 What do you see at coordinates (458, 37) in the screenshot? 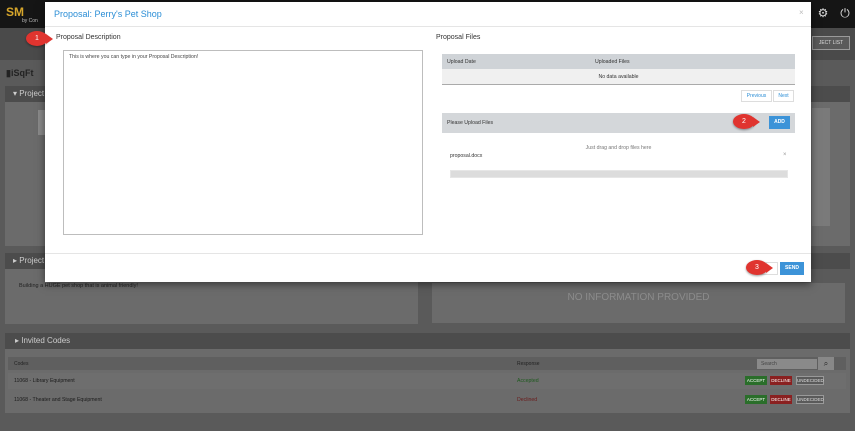
I see `proposal-files-heading: Proposal Files` at bounding box center [458, 37].